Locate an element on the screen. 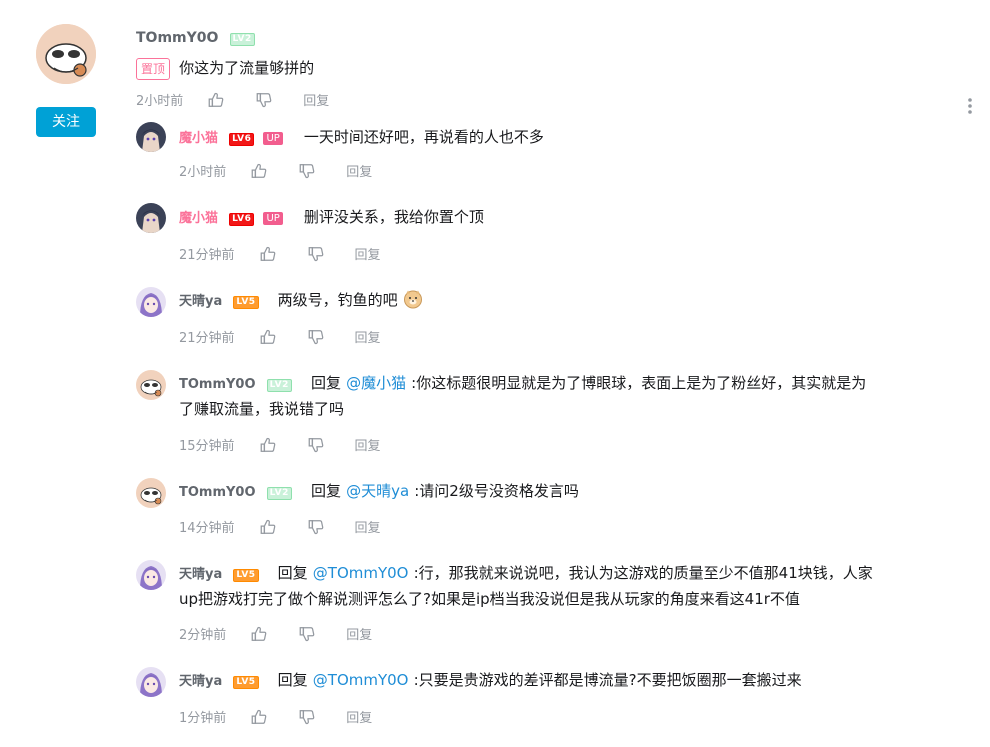  root-header: TOmmY0O LV2 is located at coordinates (195, 36).